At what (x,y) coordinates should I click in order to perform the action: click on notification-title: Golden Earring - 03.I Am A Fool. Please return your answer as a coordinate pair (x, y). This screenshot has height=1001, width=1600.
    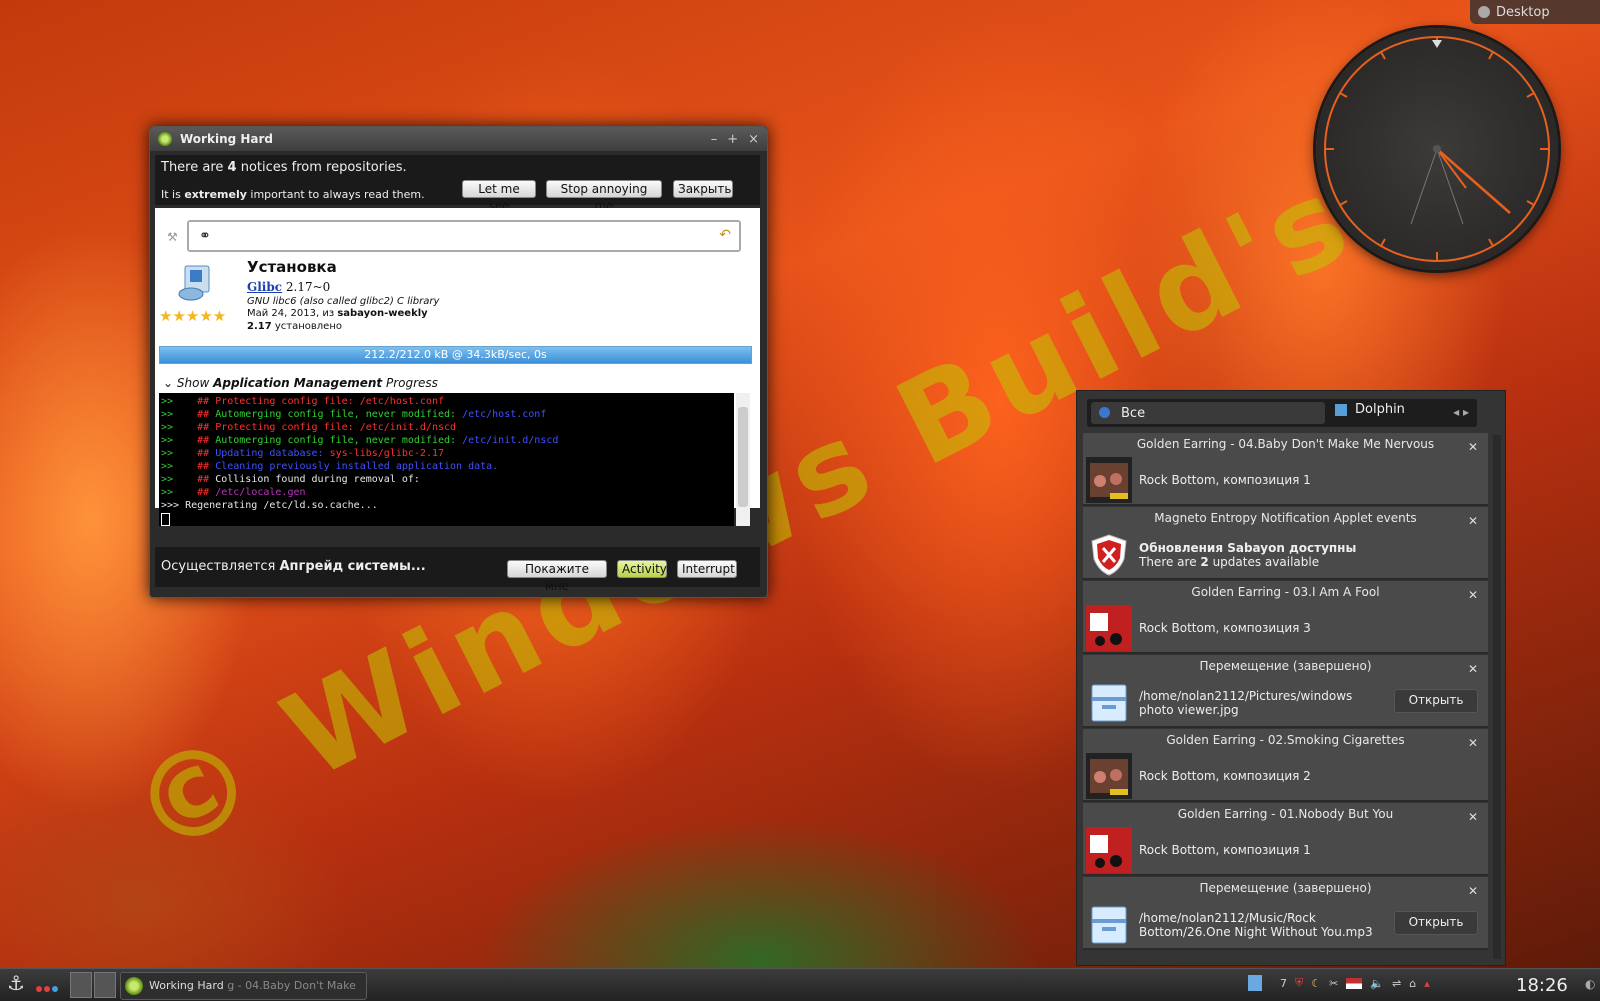
    Looking at the image, I should click on (1285, 592).